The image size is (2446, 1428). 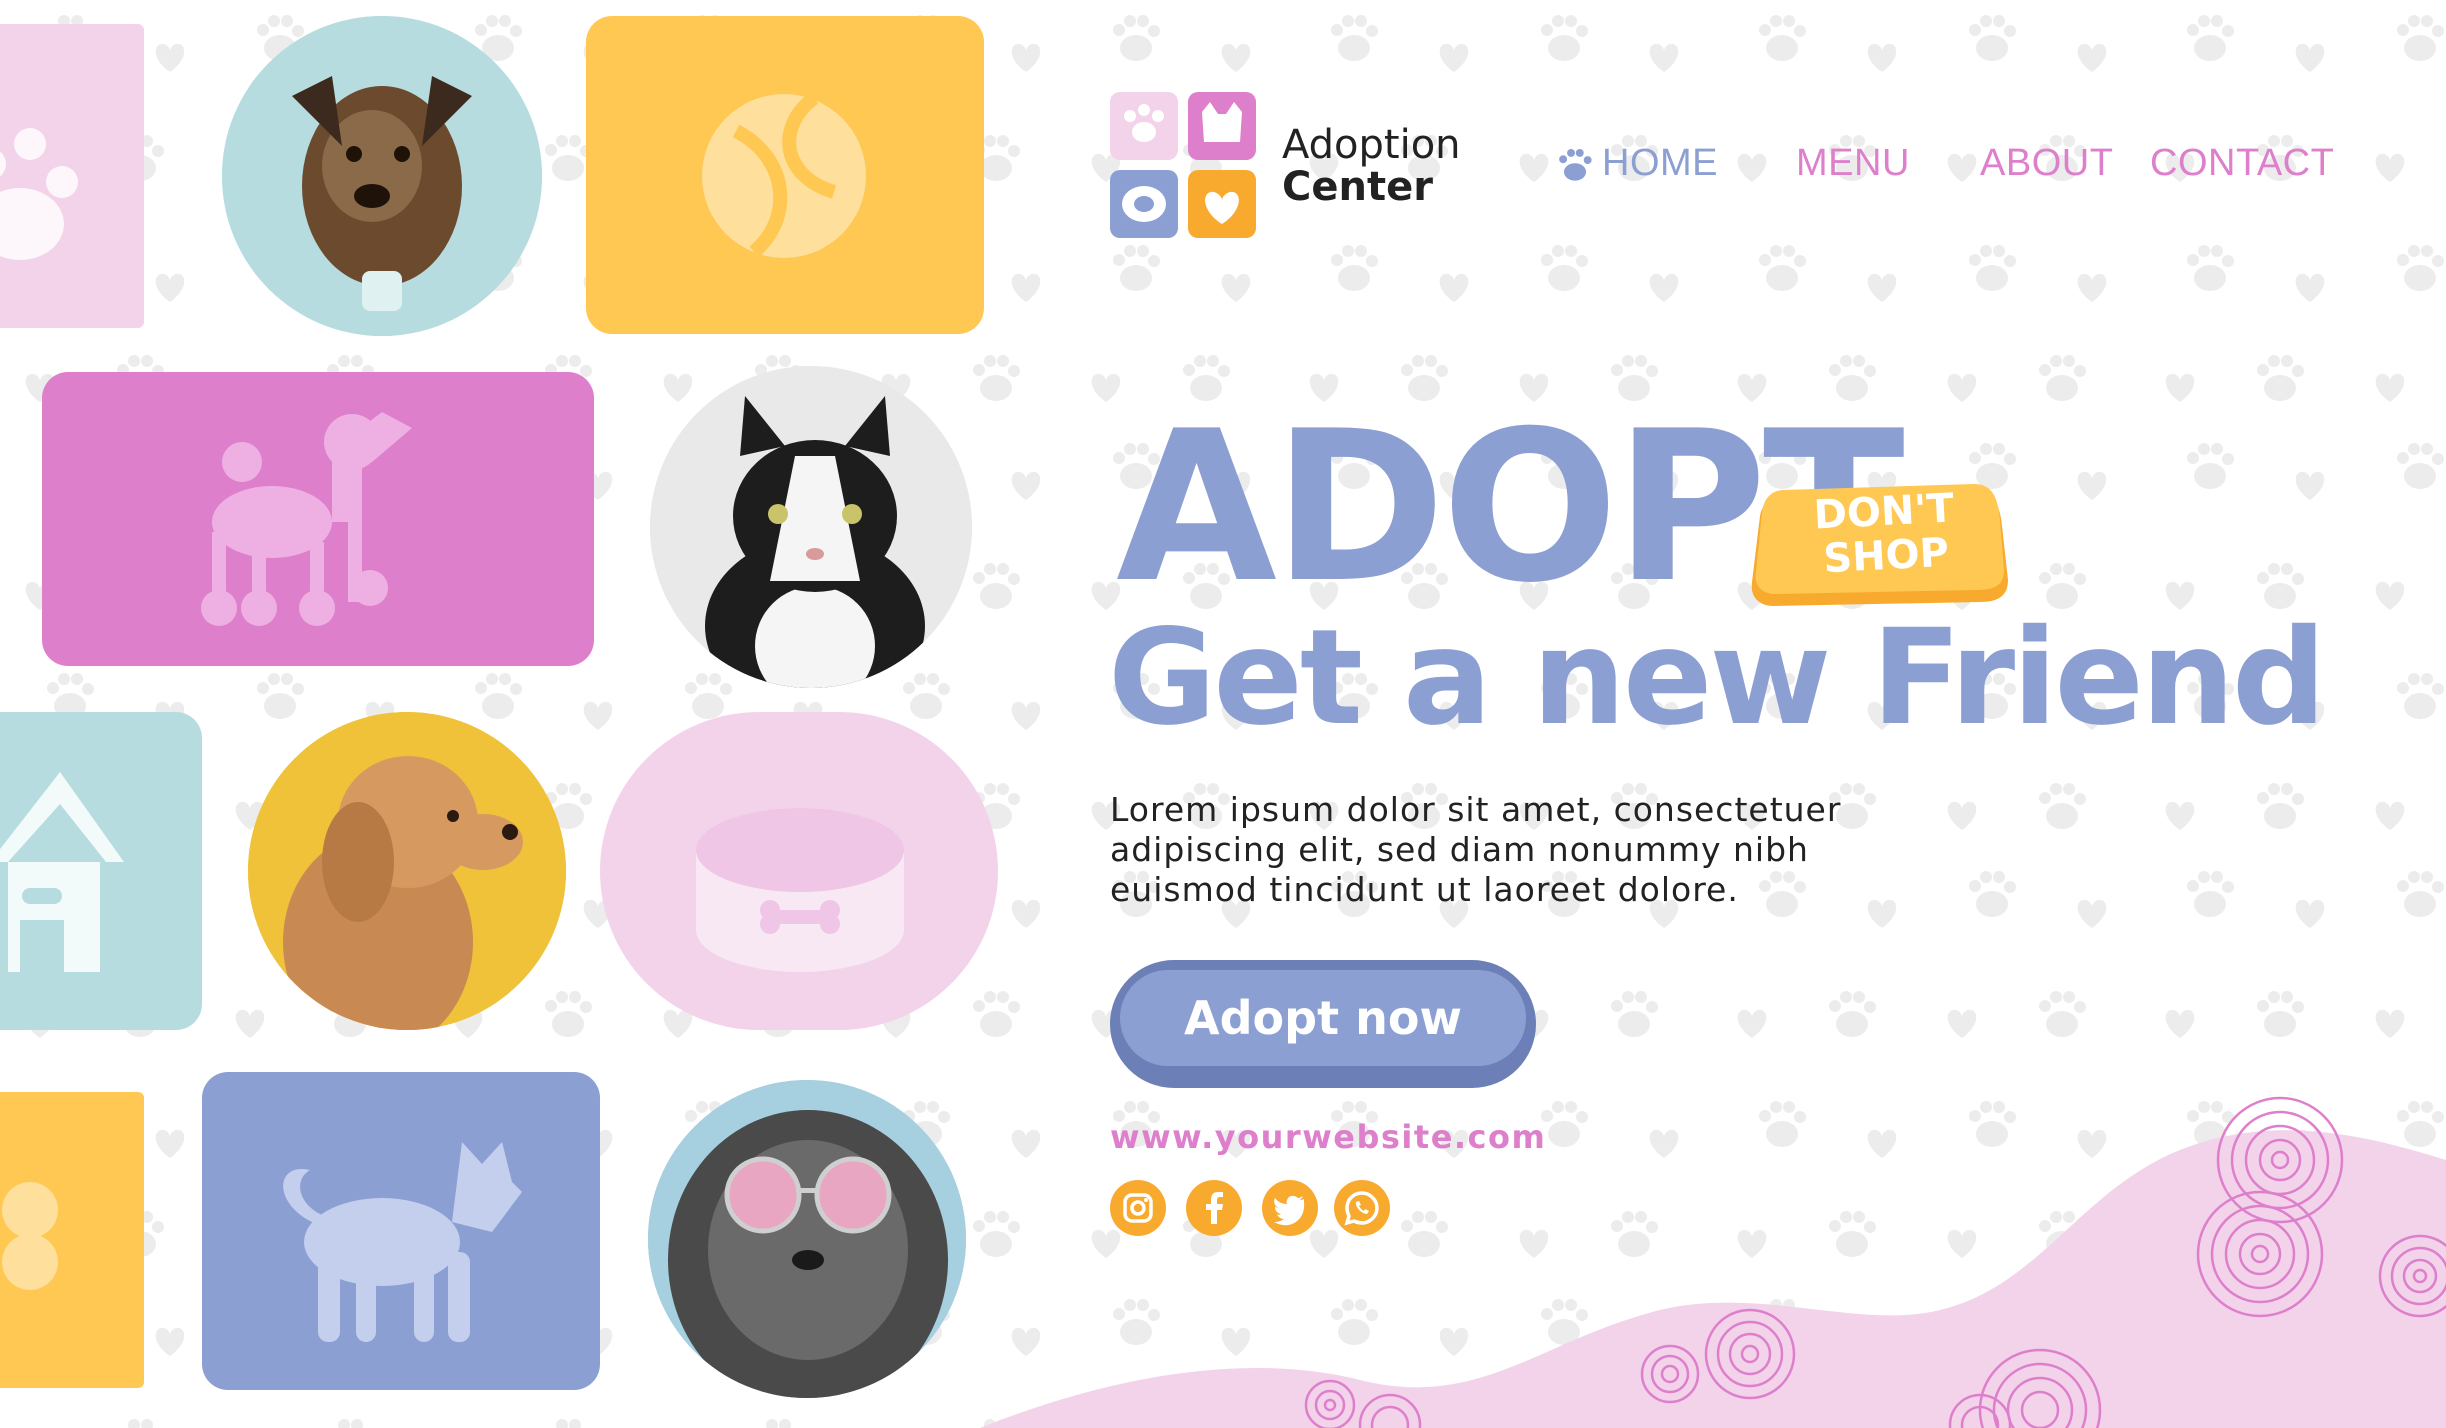 I want to click on pink-wave-decoration, so click(x=1713, y=1262).